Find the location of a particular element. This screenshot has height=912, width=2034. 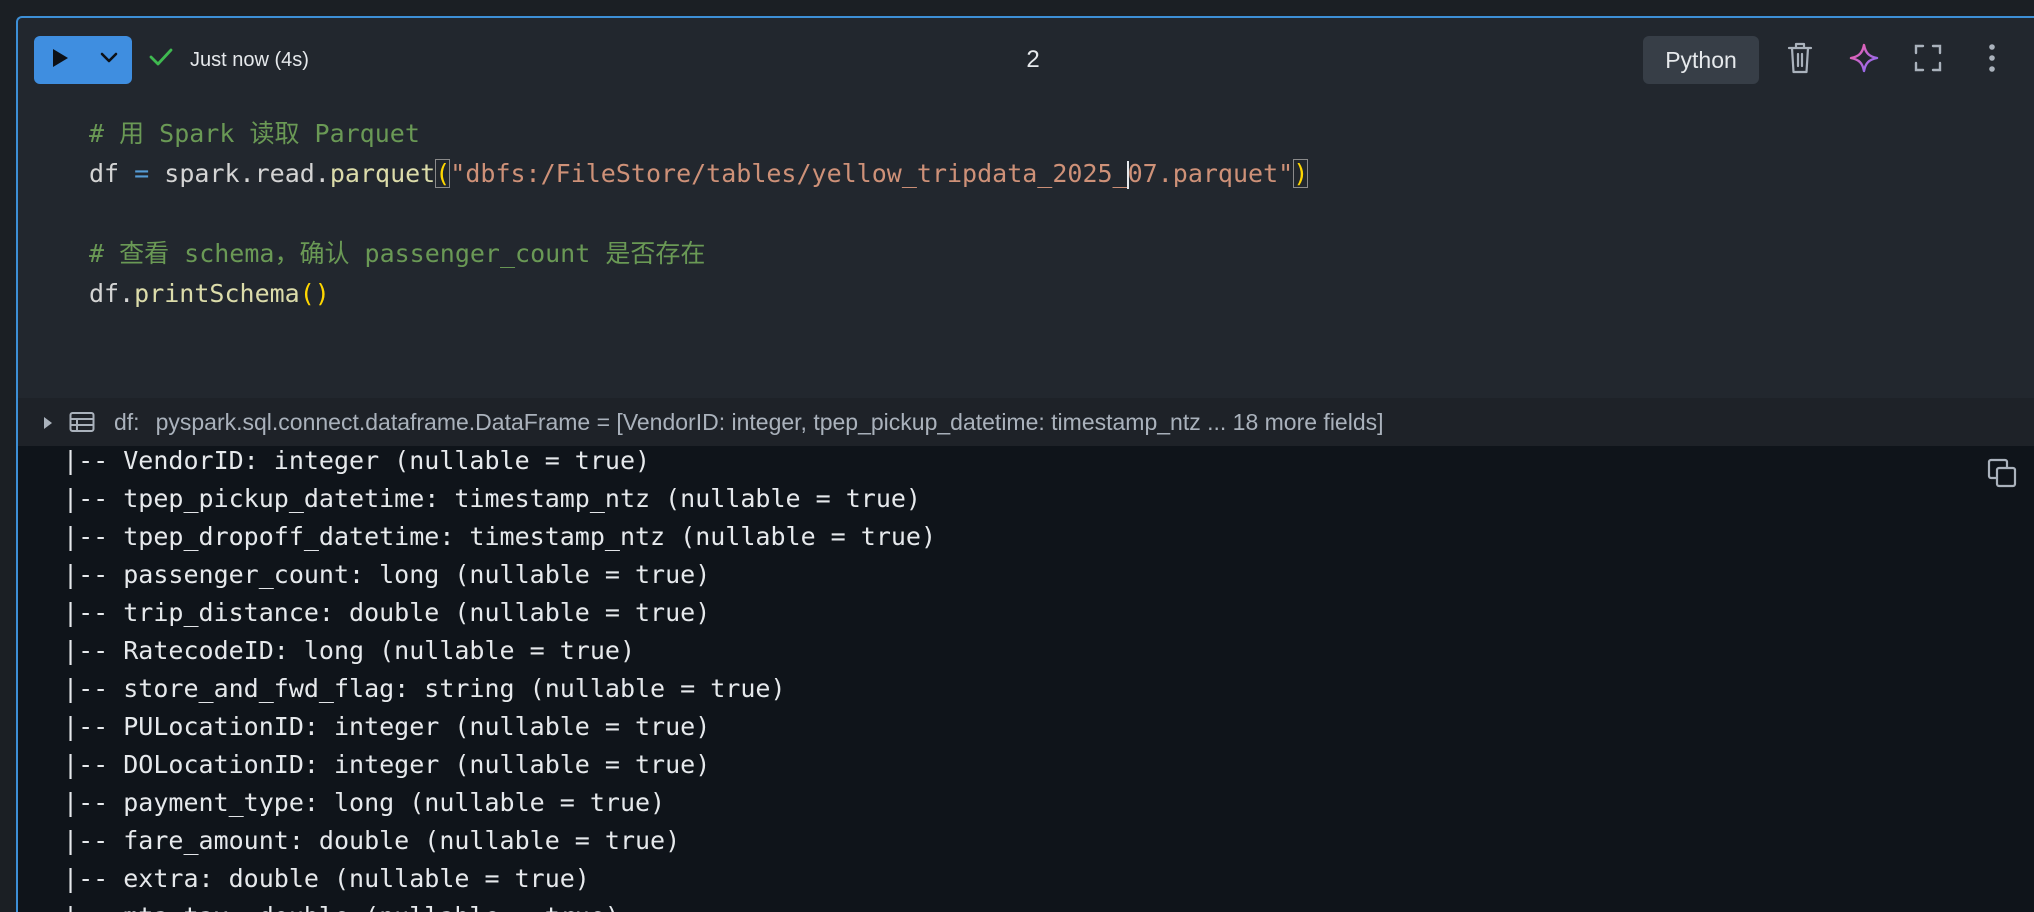

expand-icon is located at coordinates (1928, 60).